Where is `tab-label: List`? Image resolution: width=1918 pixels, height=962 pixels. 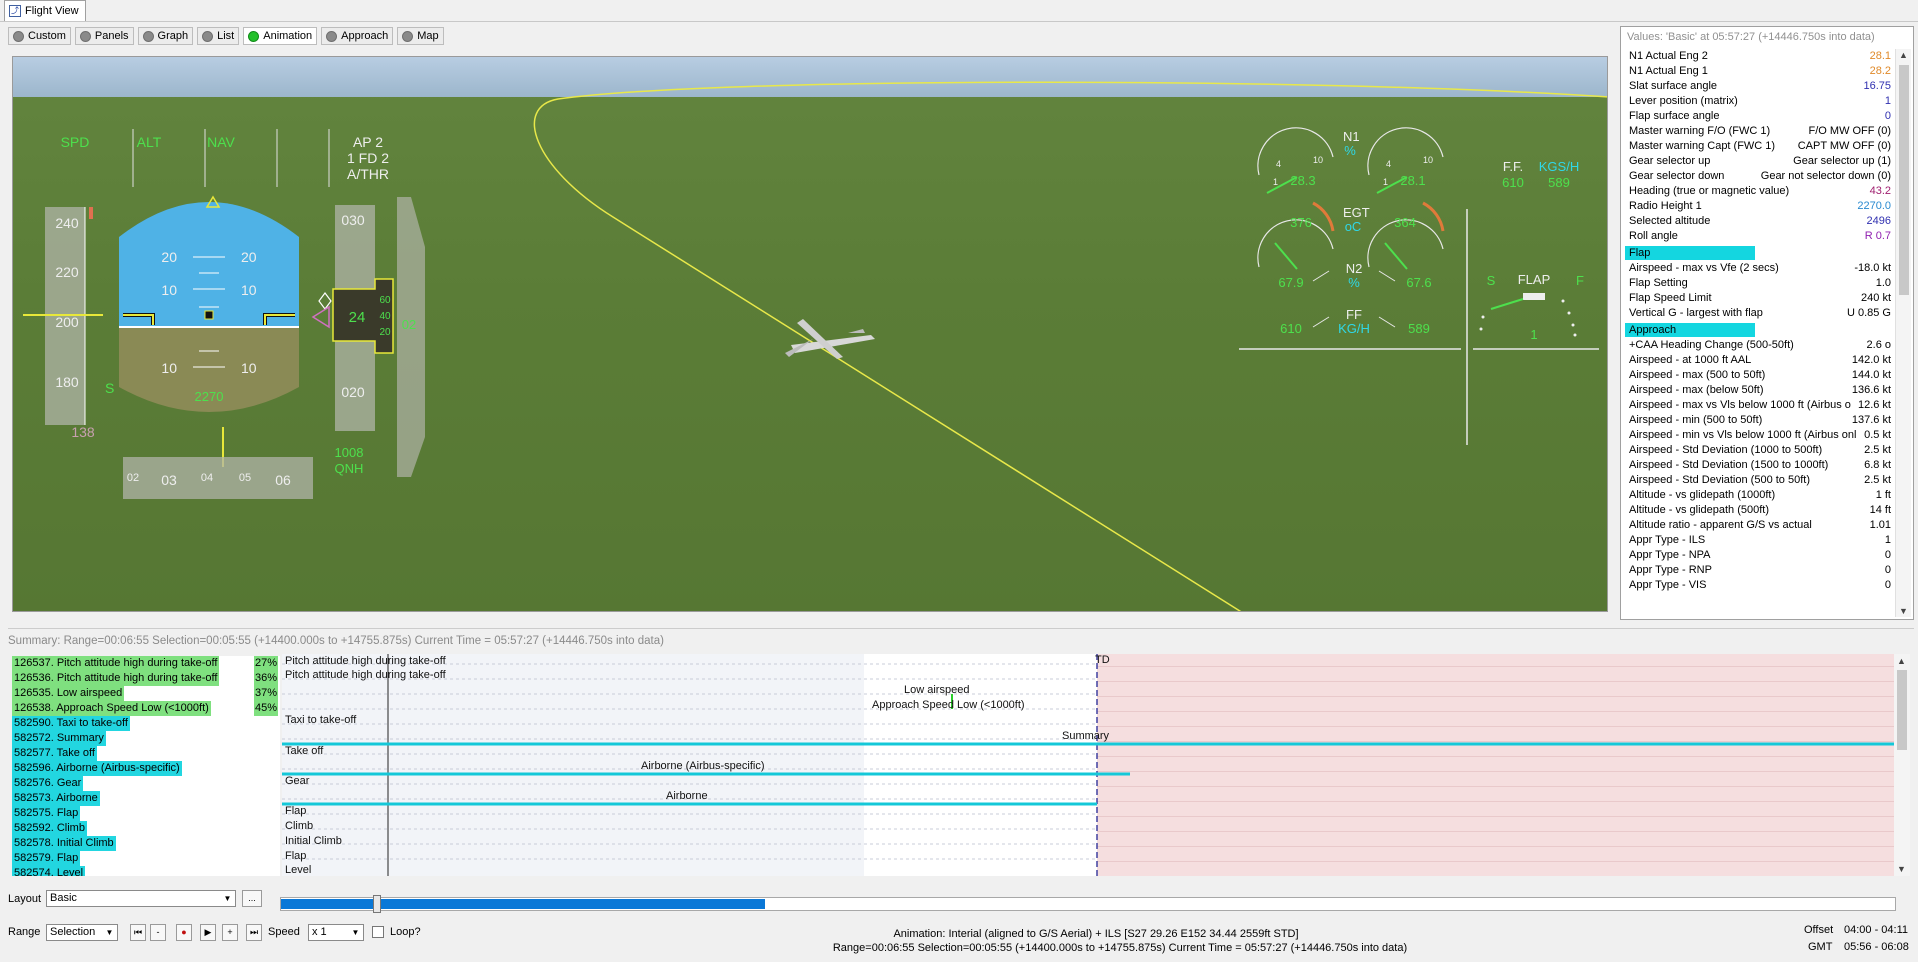
tab-label: List is located at coordinates (226, 36).